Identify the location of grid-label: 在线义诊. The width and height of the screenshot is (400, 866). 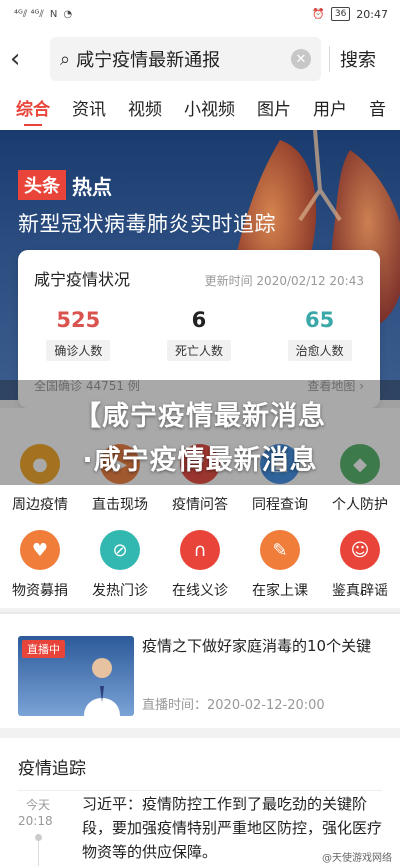
(200, 591).